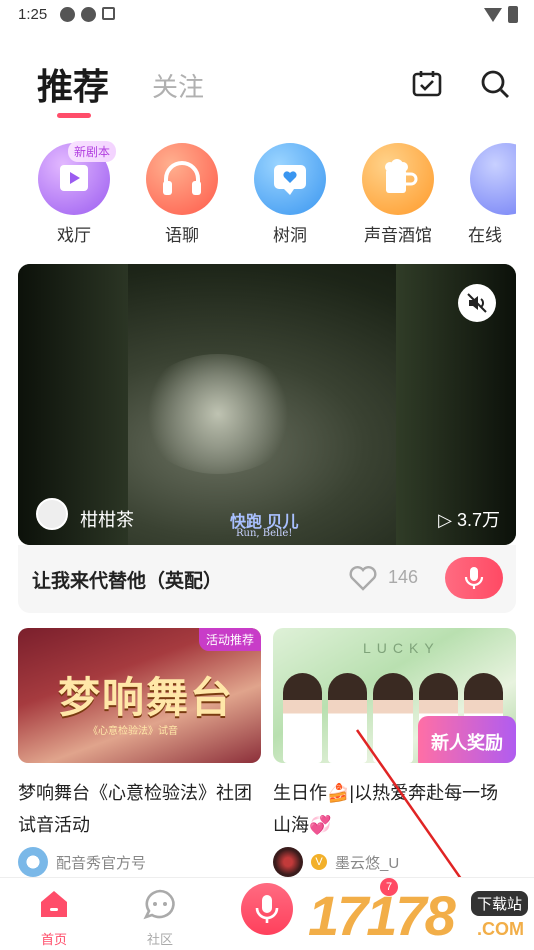 This screenshot has width=534, height=950. I want to click on author-name: 配音秀官方号, so click(101, 863).